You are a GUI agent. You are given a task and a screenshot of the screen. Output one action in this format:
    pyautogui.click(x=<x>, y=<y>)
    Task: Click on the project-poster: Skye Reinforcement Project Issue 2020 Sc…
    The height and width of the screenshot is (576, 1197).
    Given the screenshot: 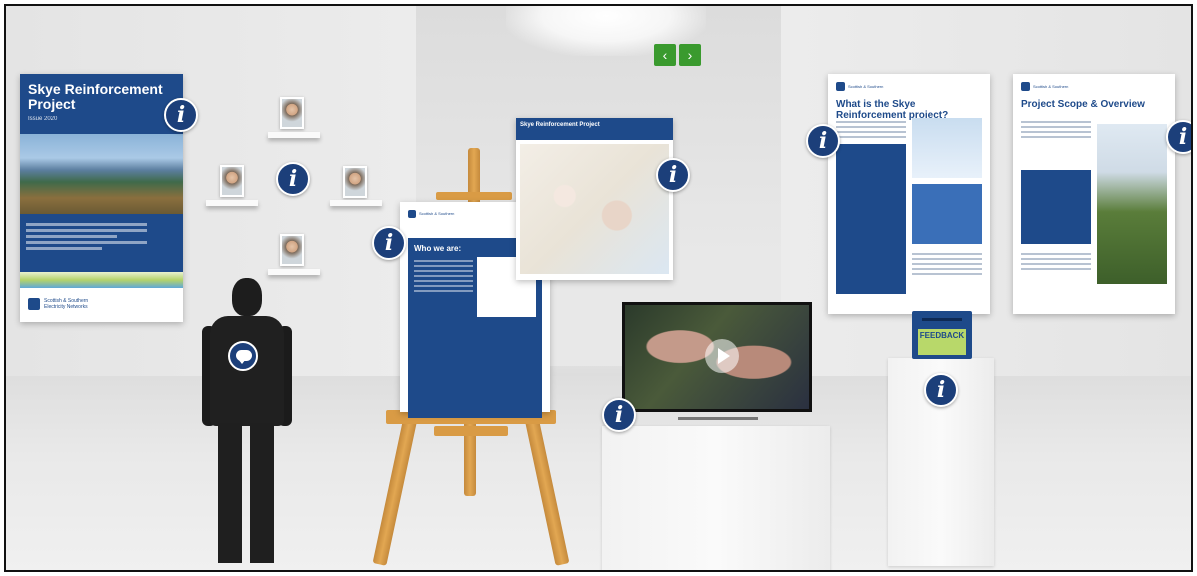 What is the action you would take?
    pyautogui.click(x=101, y=198)
    